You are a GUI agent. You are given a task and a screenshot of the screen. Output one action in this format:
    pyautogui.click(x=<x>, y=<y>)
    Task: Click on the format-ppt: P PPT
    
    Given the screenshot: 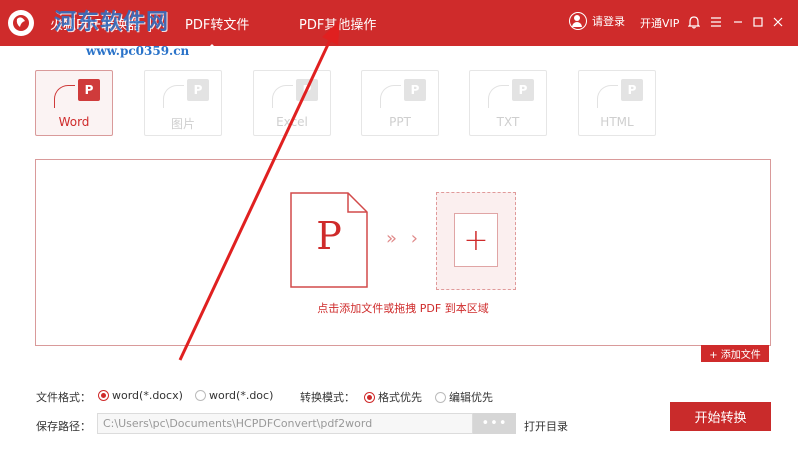 What is the action you would take?
    pyautogui.click(x=400, y=103)
    